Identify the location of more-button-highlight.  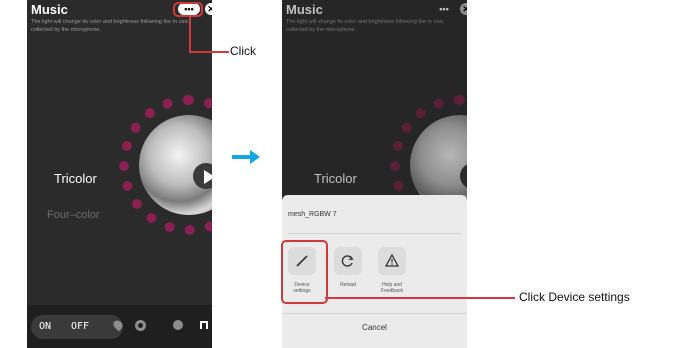
(188, 9).